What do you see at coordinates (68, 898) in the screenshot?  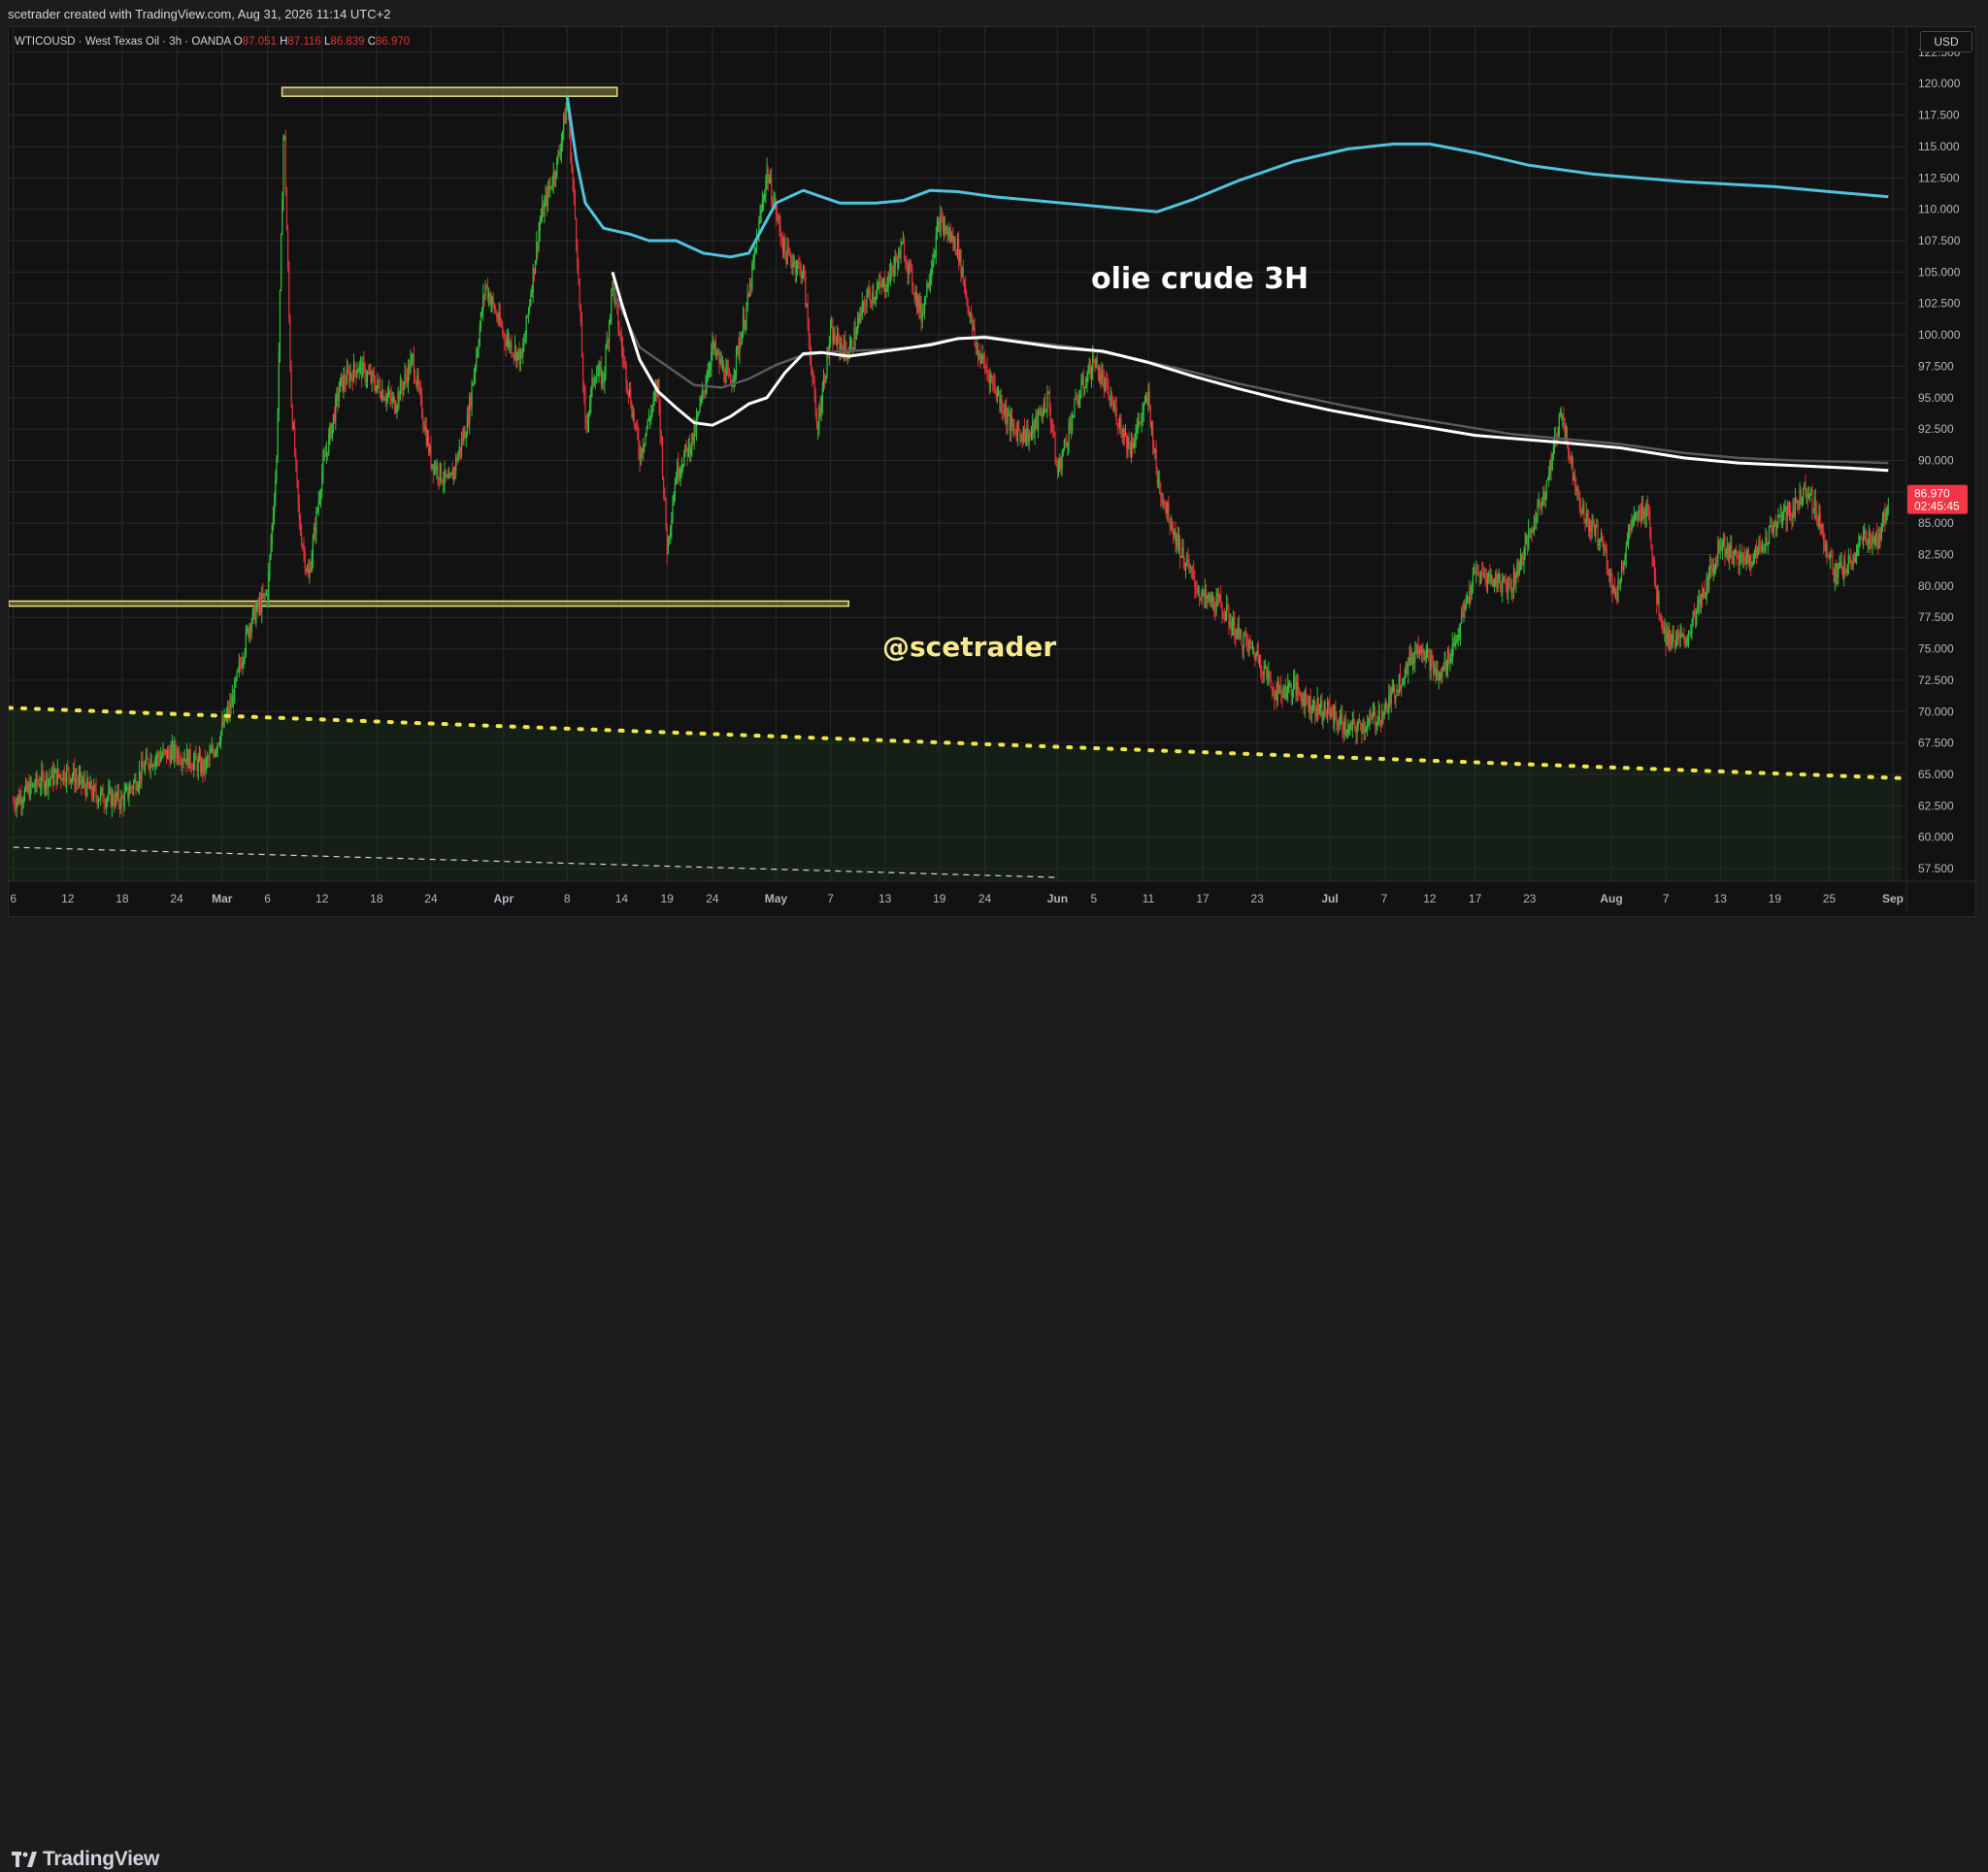 I see `x-tick-label: 12` at bounding box center [68, 898].